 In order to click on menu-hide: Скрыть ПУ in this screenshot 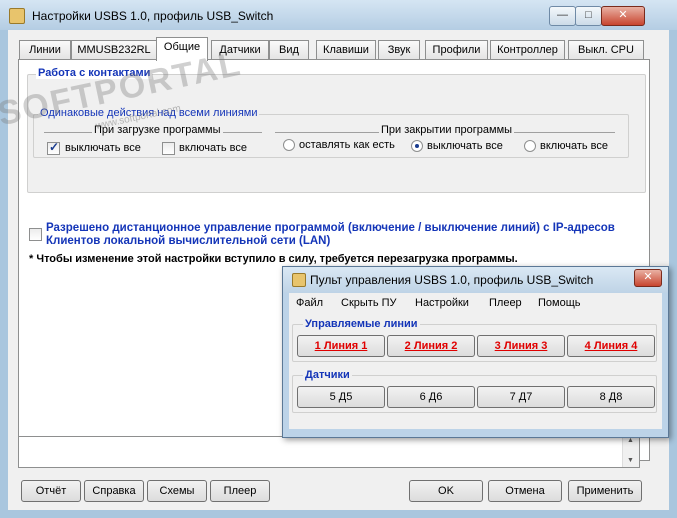, I will do `click(369, 303)`.